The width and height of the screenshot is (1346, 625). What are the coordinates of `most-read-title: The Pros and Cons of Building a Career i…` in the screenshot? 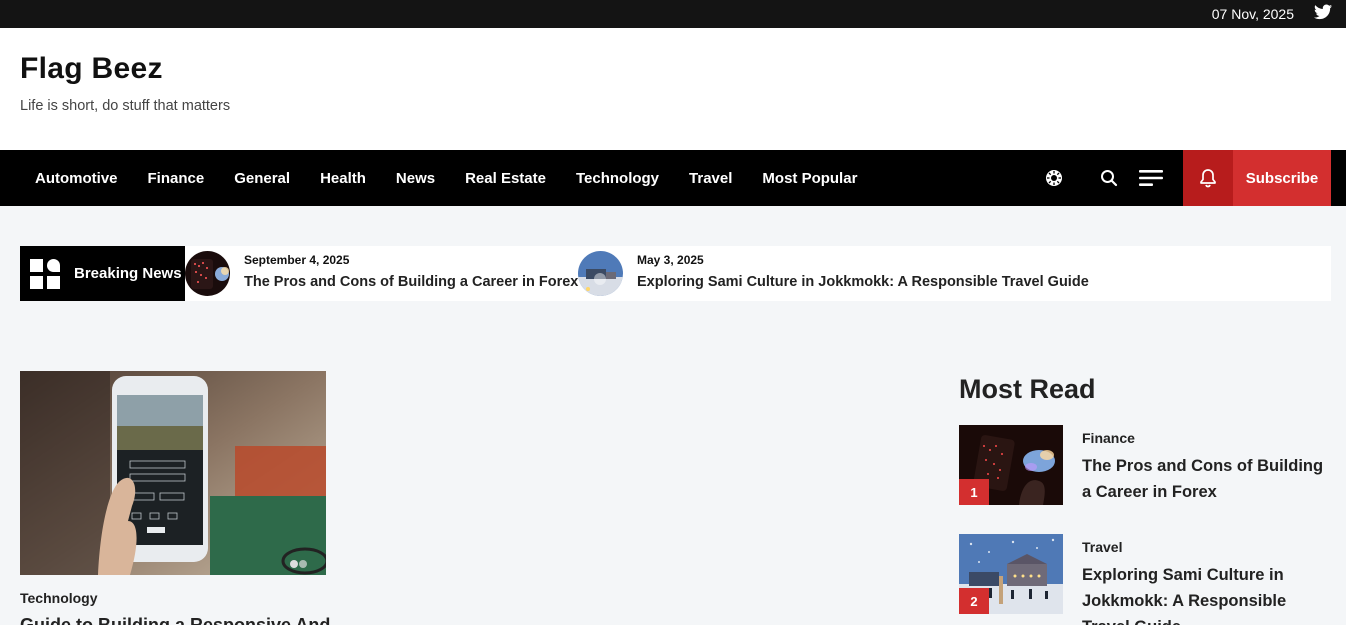 It's located at (1204, 479).